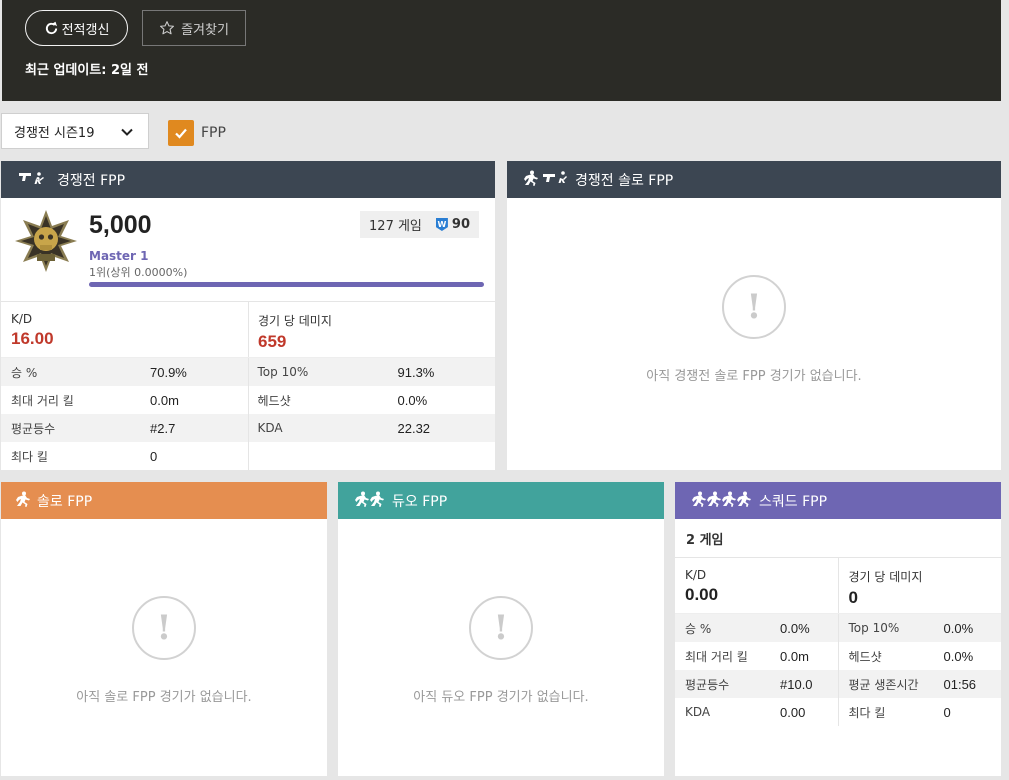 The height and width of the screenshot is (780, 1009). What do you see at coordinates (272, 341) in the screenshot?
I see `damage-value: 659` at bounding box center [272, 341].